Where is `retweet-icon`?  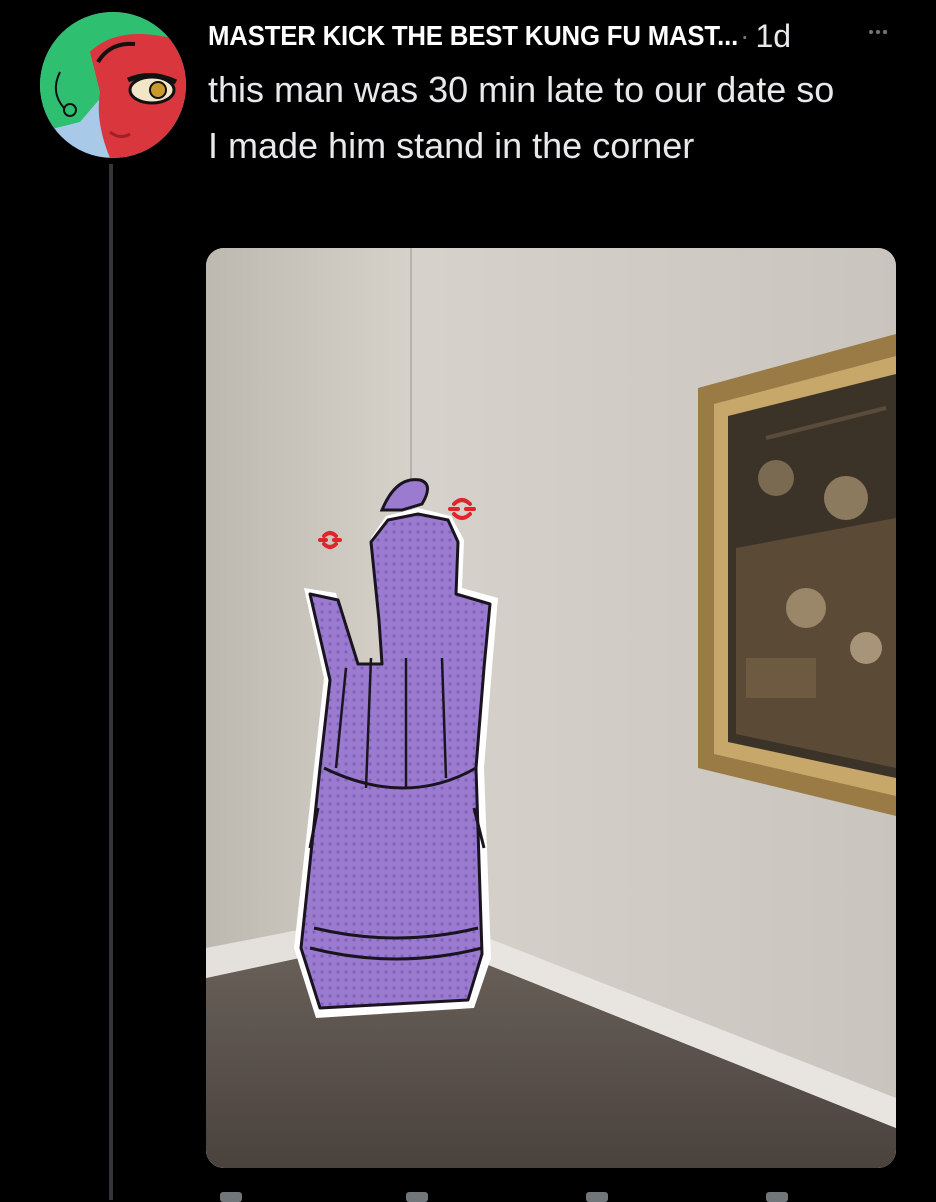 retweet-icon is located at coordinates (417, 1197).